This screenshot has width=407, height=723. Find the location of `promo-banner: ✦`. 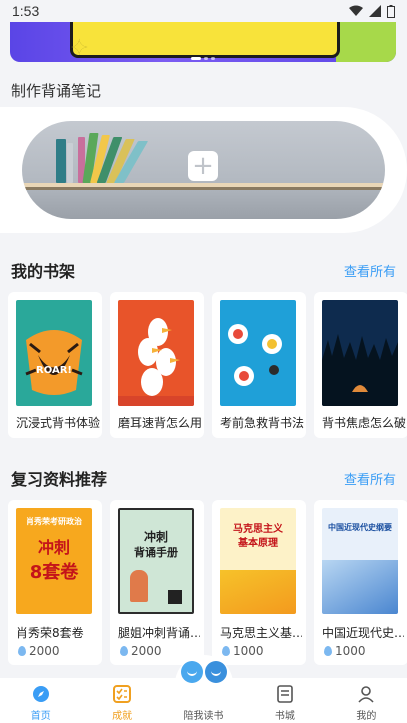

promo-banner: ✦ is located at coordinates (203, 42).